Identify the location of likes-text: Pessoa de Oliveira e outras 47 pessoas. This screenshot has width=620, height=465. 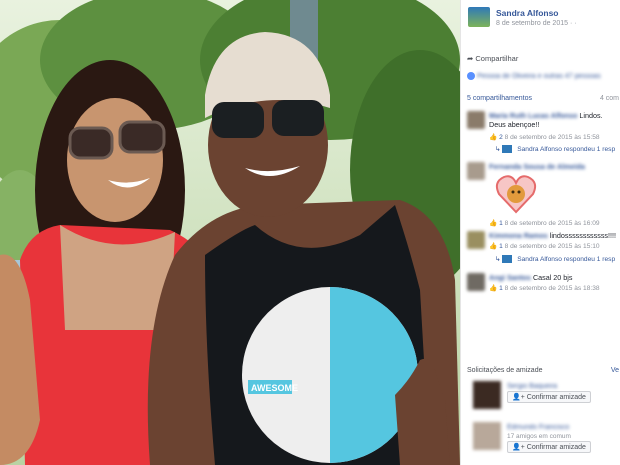
(538, 76).